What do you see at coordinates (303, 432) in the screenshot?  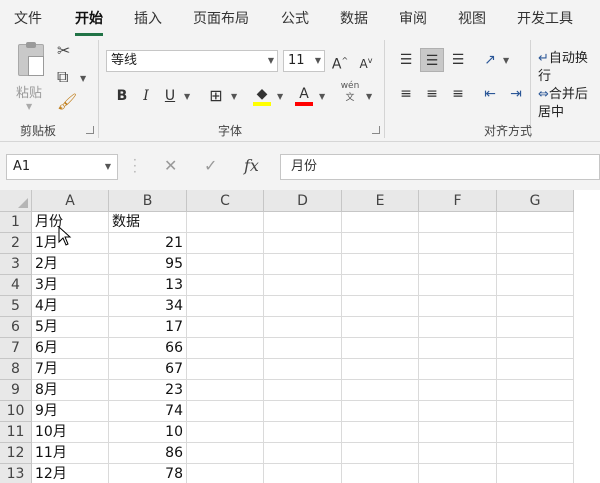 I see `cell-d11` at bounding box center [303, 432].